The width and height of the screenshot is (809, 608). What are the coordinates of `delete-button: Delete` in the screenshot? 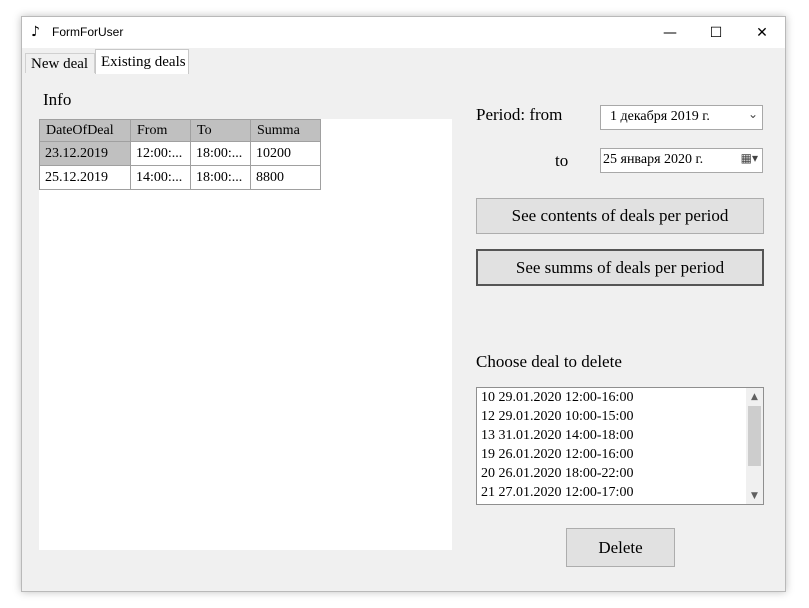 It's located at (620, 547).